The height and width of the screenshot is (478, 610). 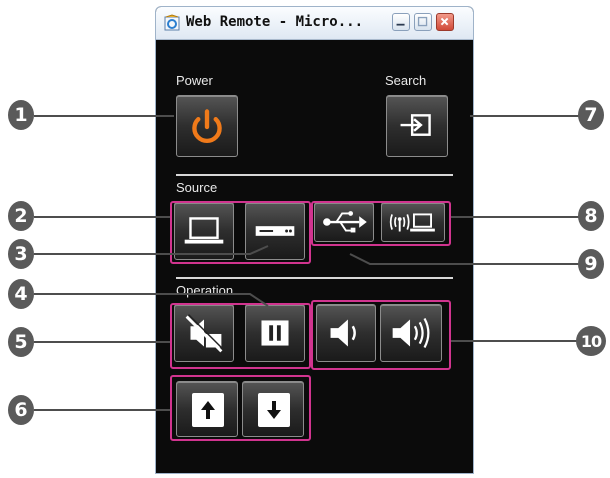 I want to click on power-button, so click(x=207, y=126).